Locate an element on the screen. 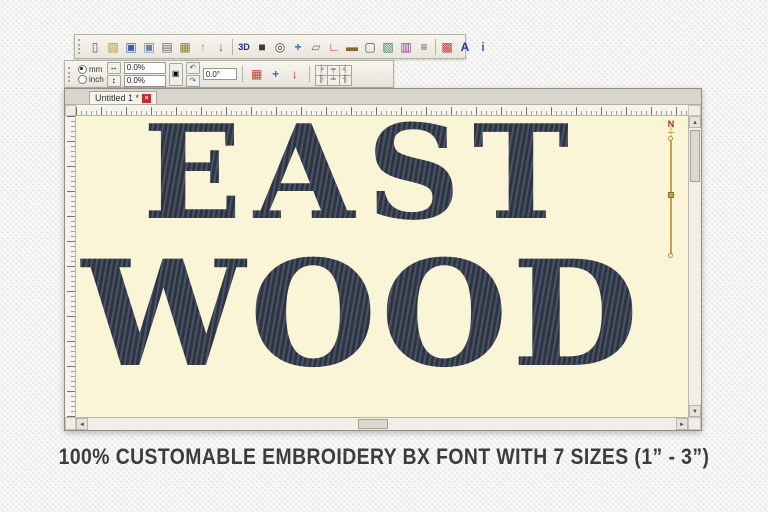 The image size is (768, 512). new-document-button: ▯ is located at coordinates (95, 47).